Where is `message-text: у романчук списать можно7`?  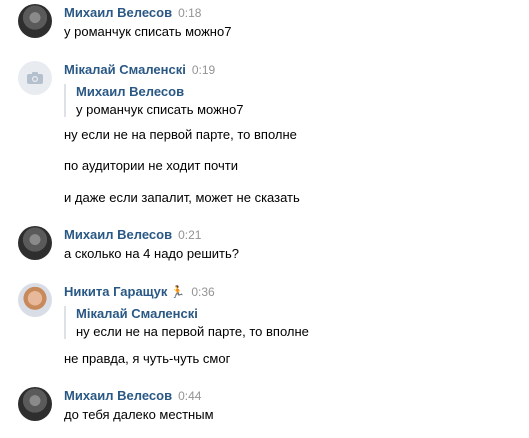 message-text: у романчук списать можно7 is located at coordinates (148, 31).